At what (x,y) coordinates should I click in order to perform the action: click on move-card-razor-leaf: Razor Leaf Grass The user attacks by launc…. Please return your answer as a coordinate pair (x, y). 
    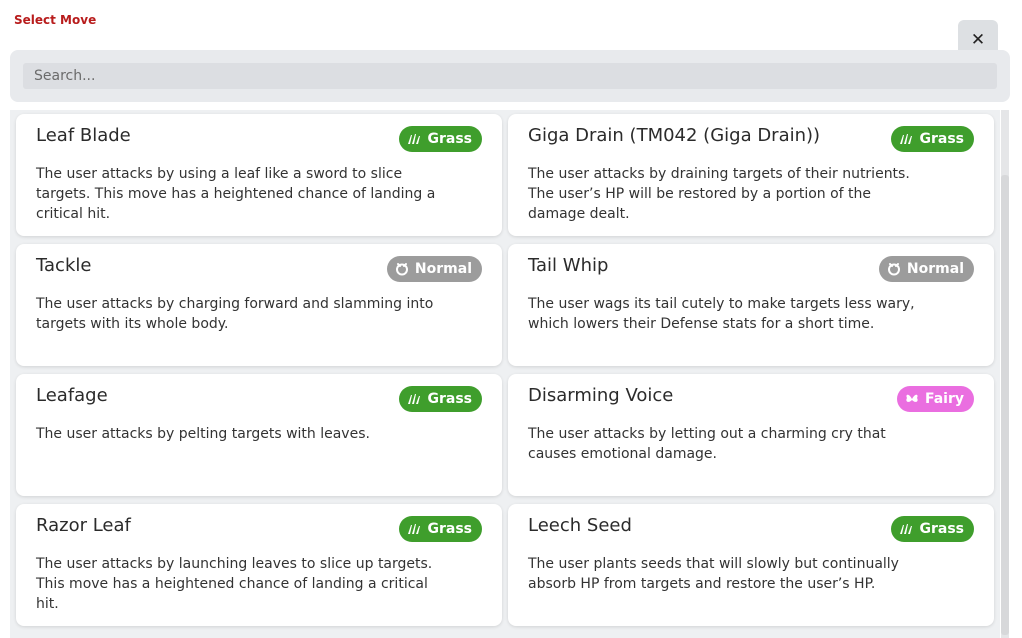
    Looking at the image, I should click on (259, 565).